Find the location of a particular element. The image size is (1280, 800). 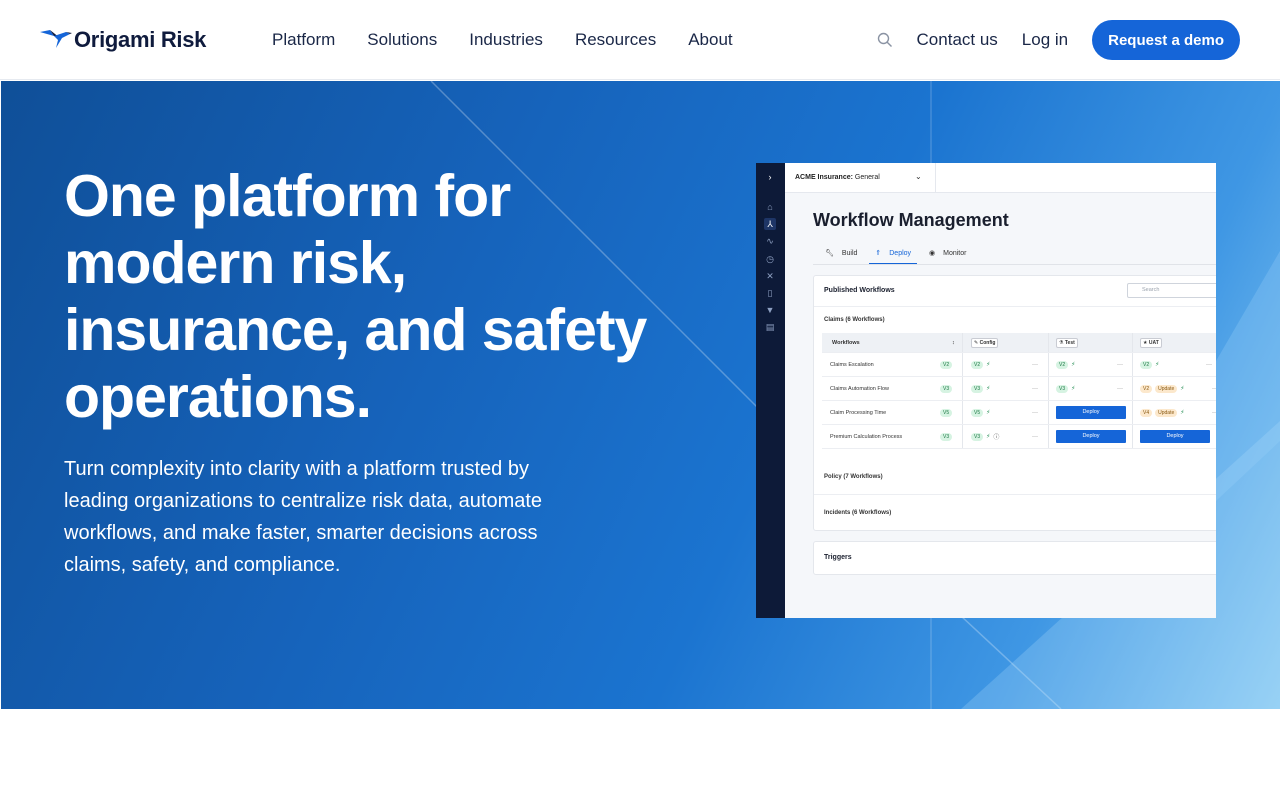

mockup-sidebar: › ⌂ ⅄ ∿ ◷ ✕ ▯ ▼ ▤ is located at coordinates (770, 390).